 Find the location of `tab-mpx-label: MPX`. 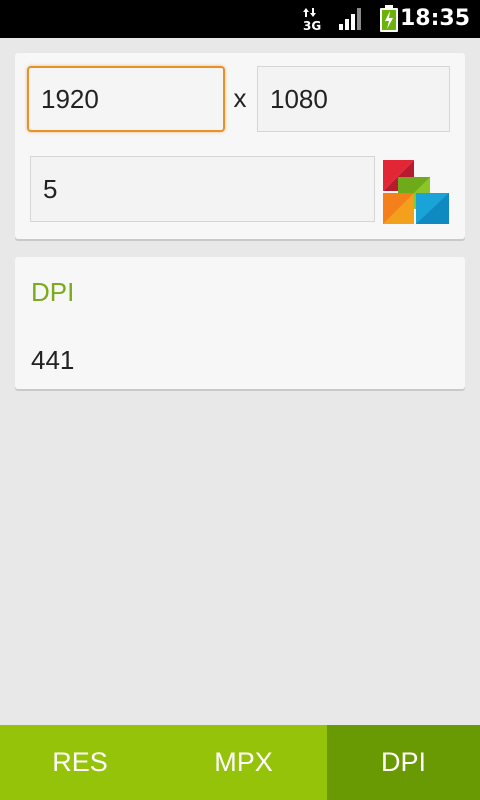

tab-mpx-label: MPX is located at coordinates (243, 762).